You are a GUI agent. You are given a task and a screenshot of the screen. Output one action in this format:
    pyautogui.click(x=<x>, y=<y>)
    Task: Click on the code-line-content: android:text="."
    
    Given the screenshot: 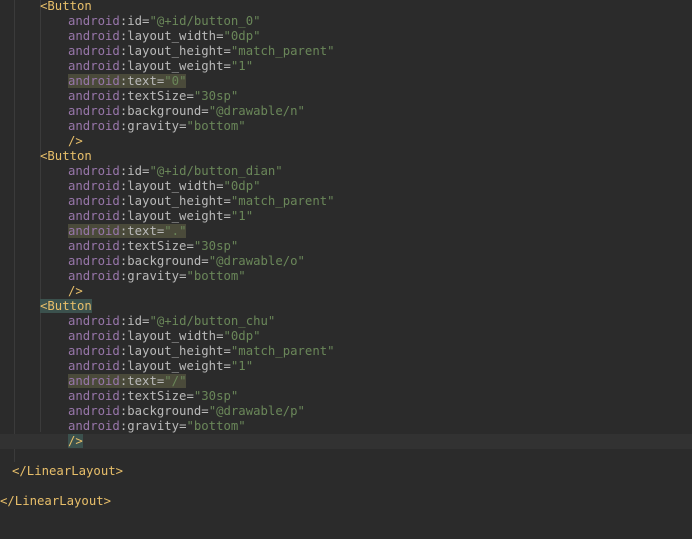 What is the action you would take?
    pyautogui.click(x=127, y=231)
    